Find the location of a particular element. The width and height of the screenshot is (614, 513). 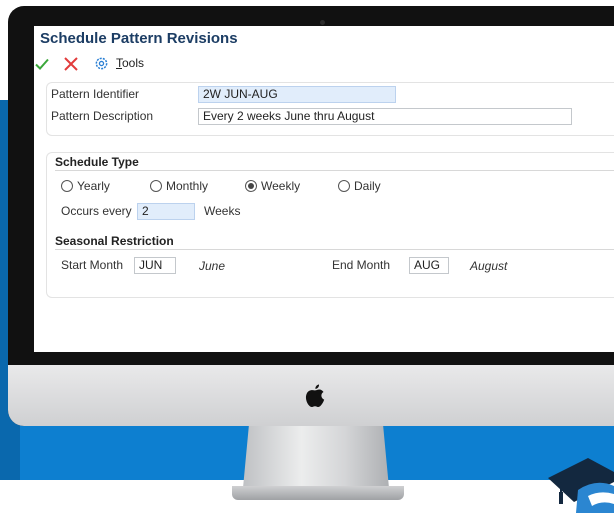

radio-monthly is located at coordinates (156, 186).